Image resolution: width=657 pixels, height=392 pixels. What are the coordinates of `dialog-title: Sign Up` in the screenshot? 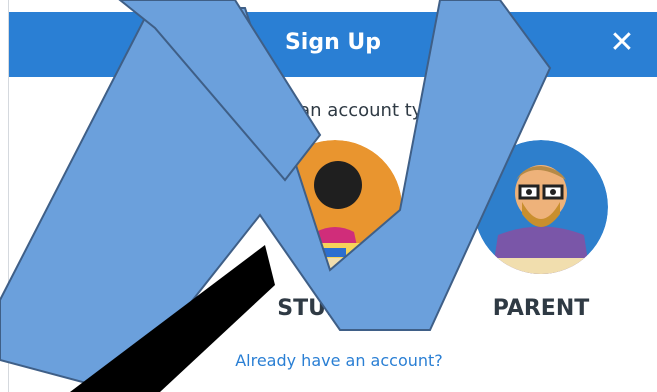 It's located at (333, 42).